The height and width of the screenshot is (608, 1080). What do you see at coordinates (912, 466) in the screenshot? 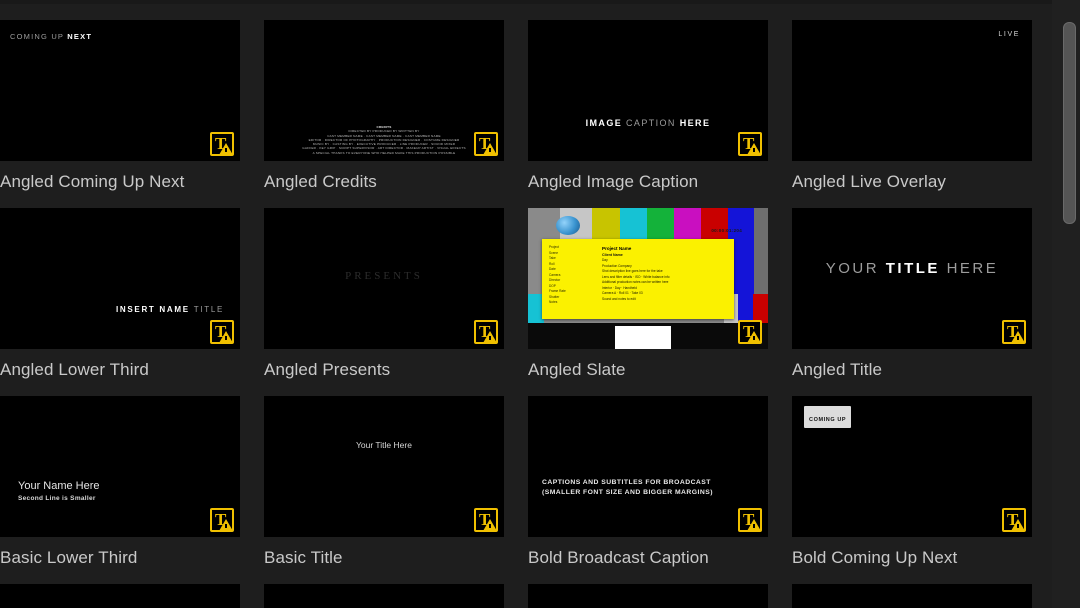
I see `template-thumbnail: COMING UP T` at bounding box center [912, 466].